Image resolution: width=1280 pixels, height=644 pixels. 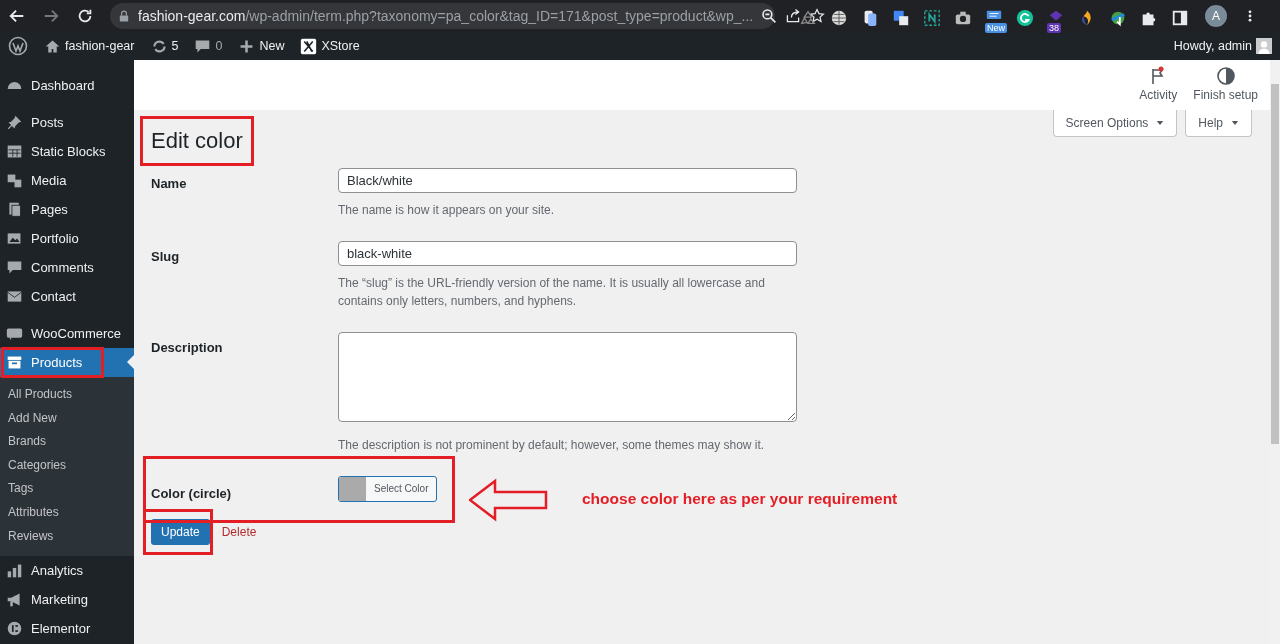 I want to click on toolbar-link: New, so click(x=261, y=46).